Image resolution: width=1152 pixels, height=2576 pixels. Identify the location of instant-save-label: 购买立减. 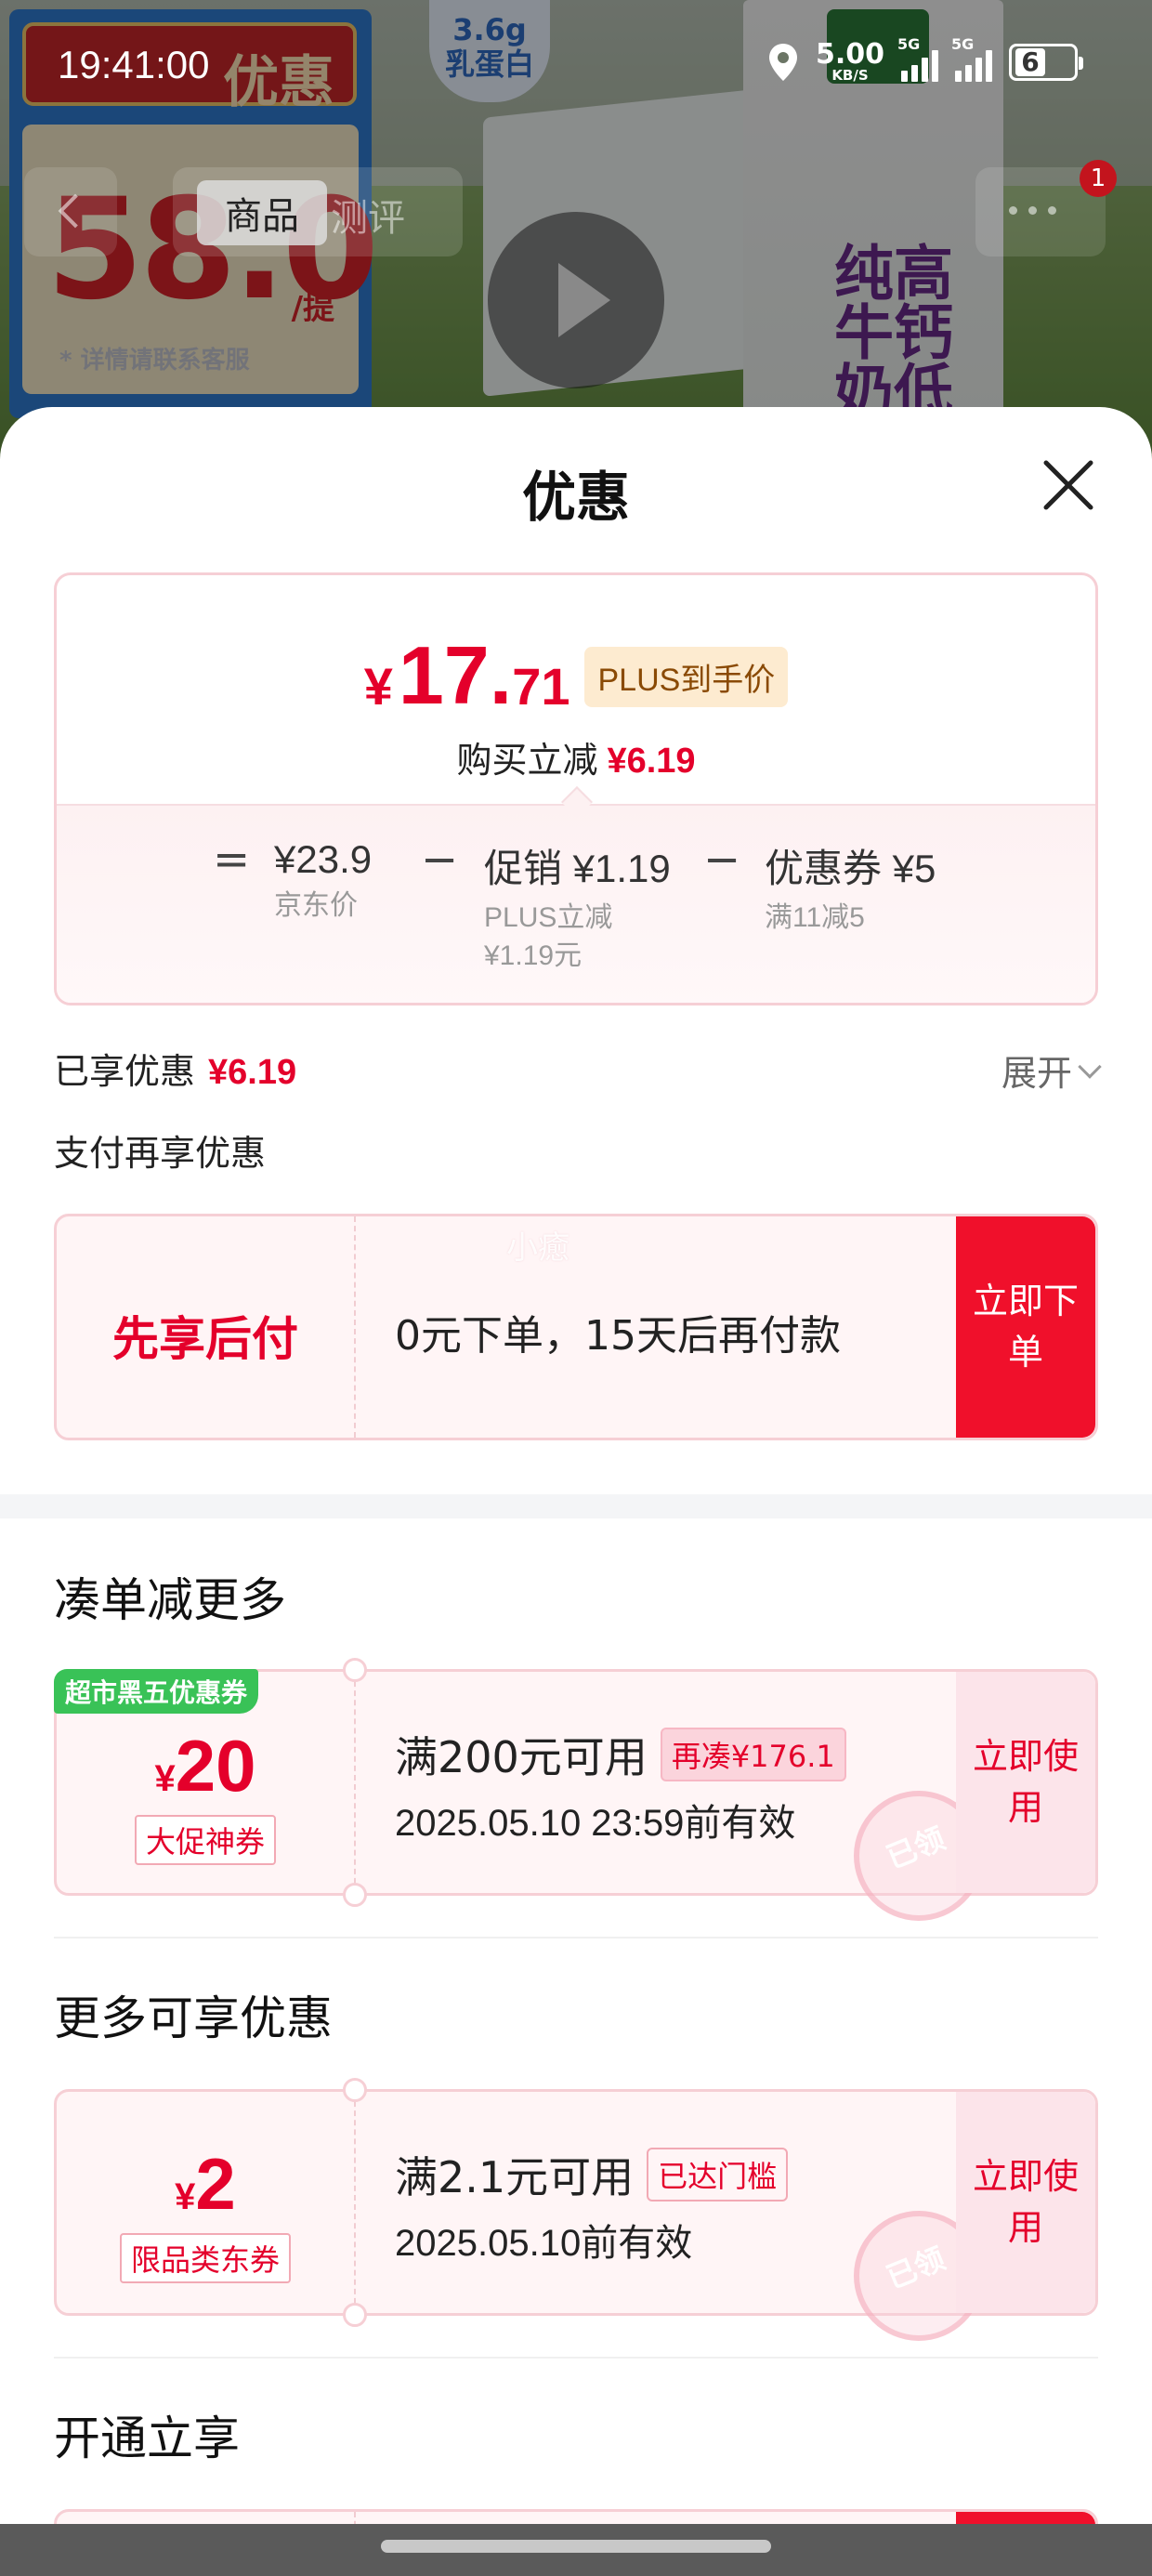
(527, 760).